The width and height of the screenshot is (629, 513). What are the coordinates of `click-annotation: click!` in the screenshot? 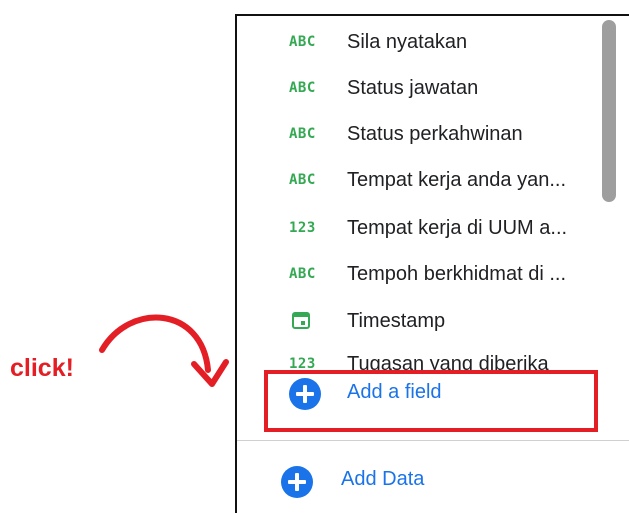 It's located at (42, 368).